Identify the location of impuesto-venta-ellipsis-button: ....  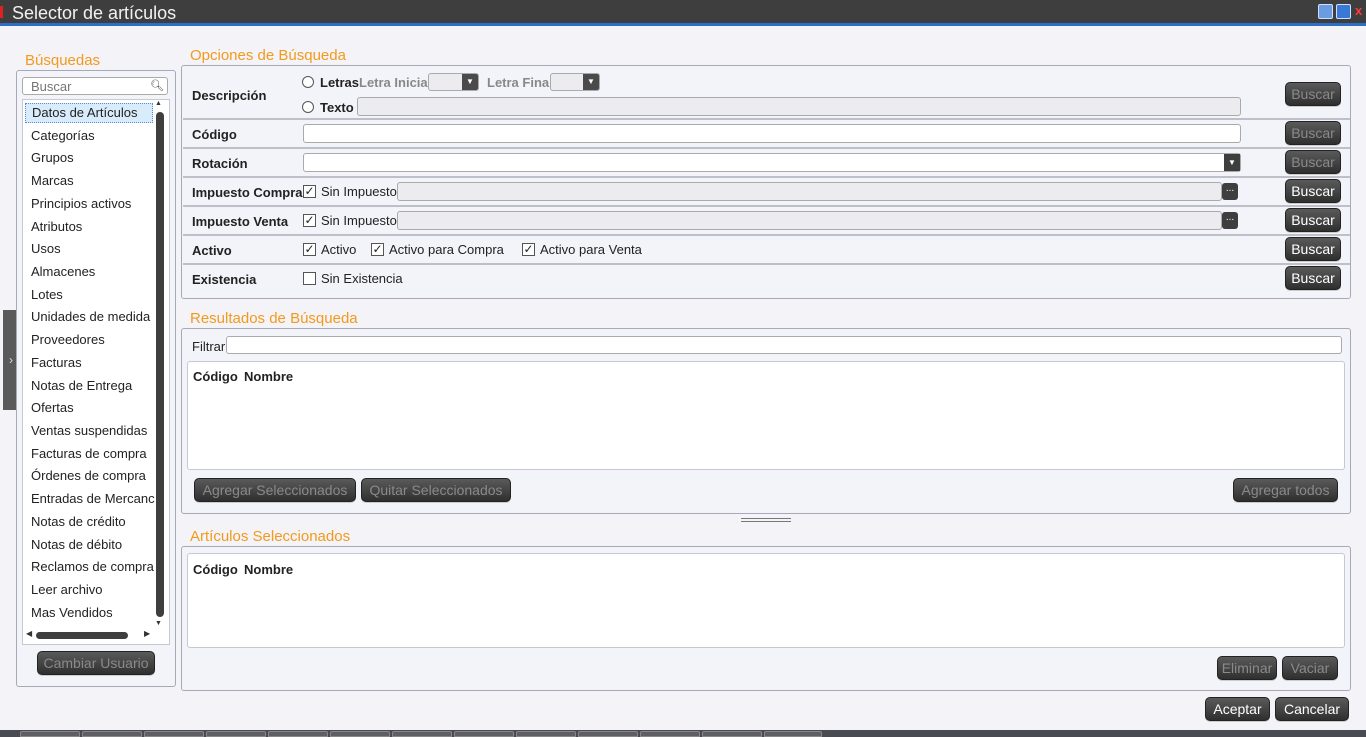
(1230, 220).